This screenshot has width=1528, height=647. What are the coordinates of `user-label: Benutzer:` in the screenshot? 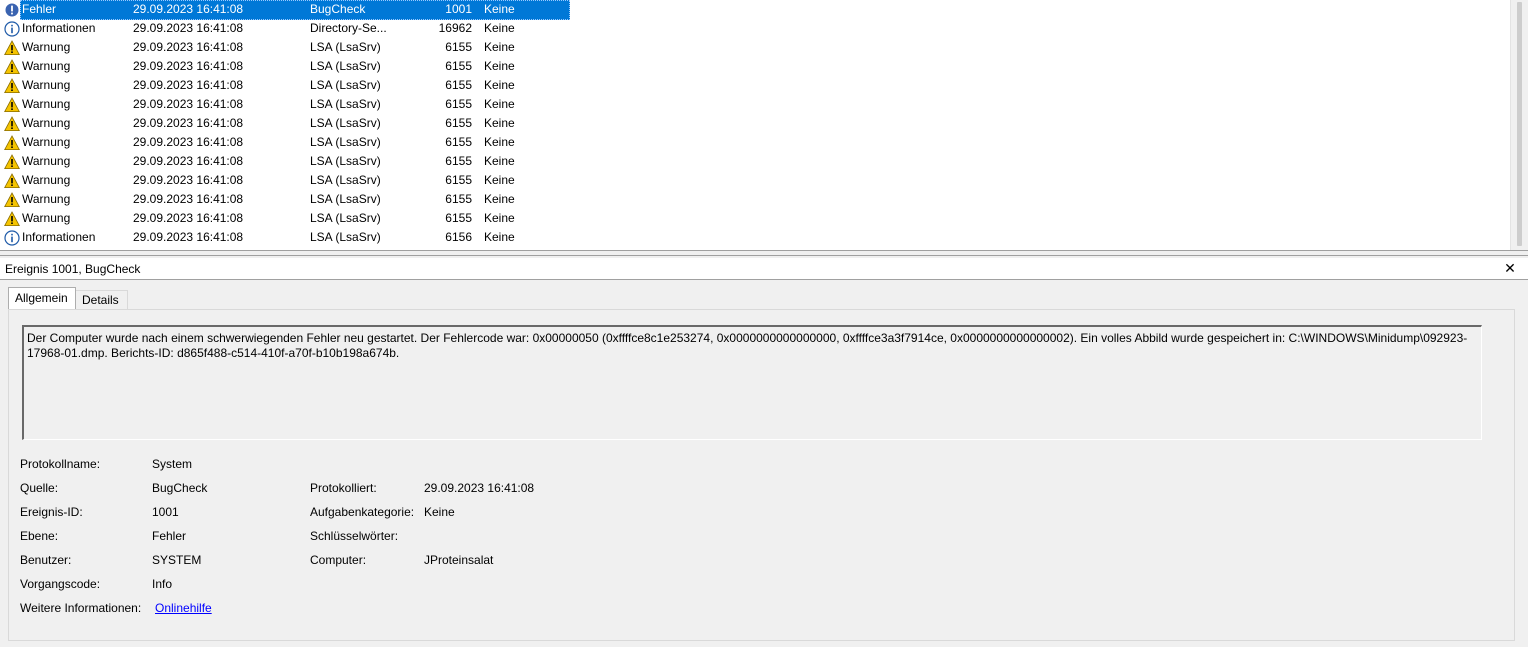 It's located at (46, 560).